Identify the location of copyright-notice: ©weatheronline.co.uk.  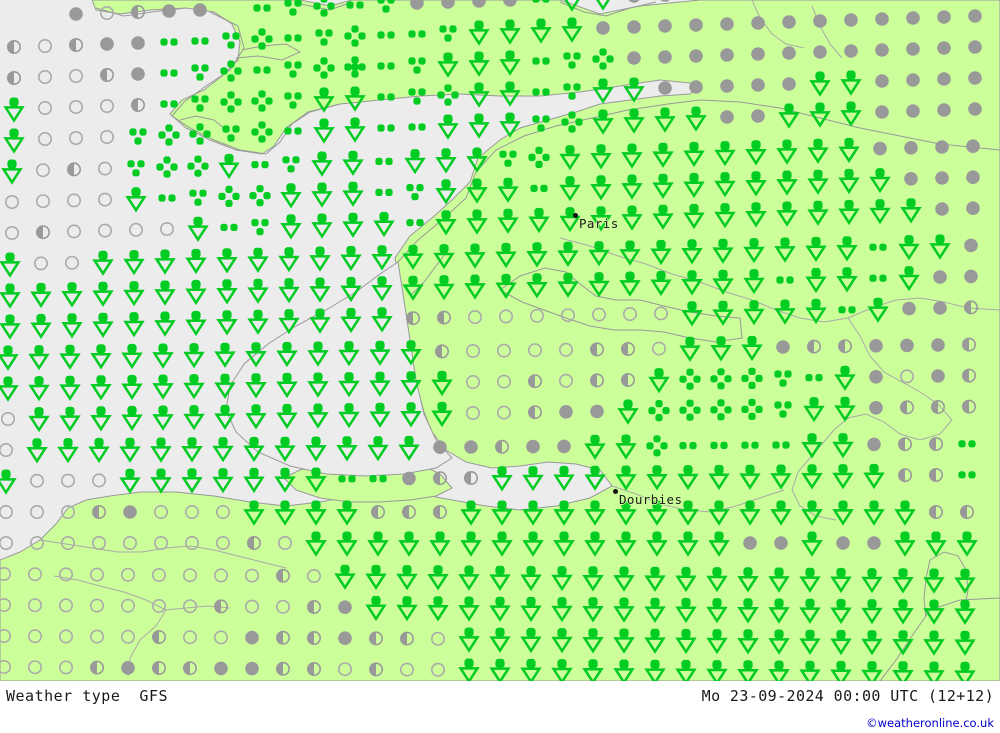
(930, 723).